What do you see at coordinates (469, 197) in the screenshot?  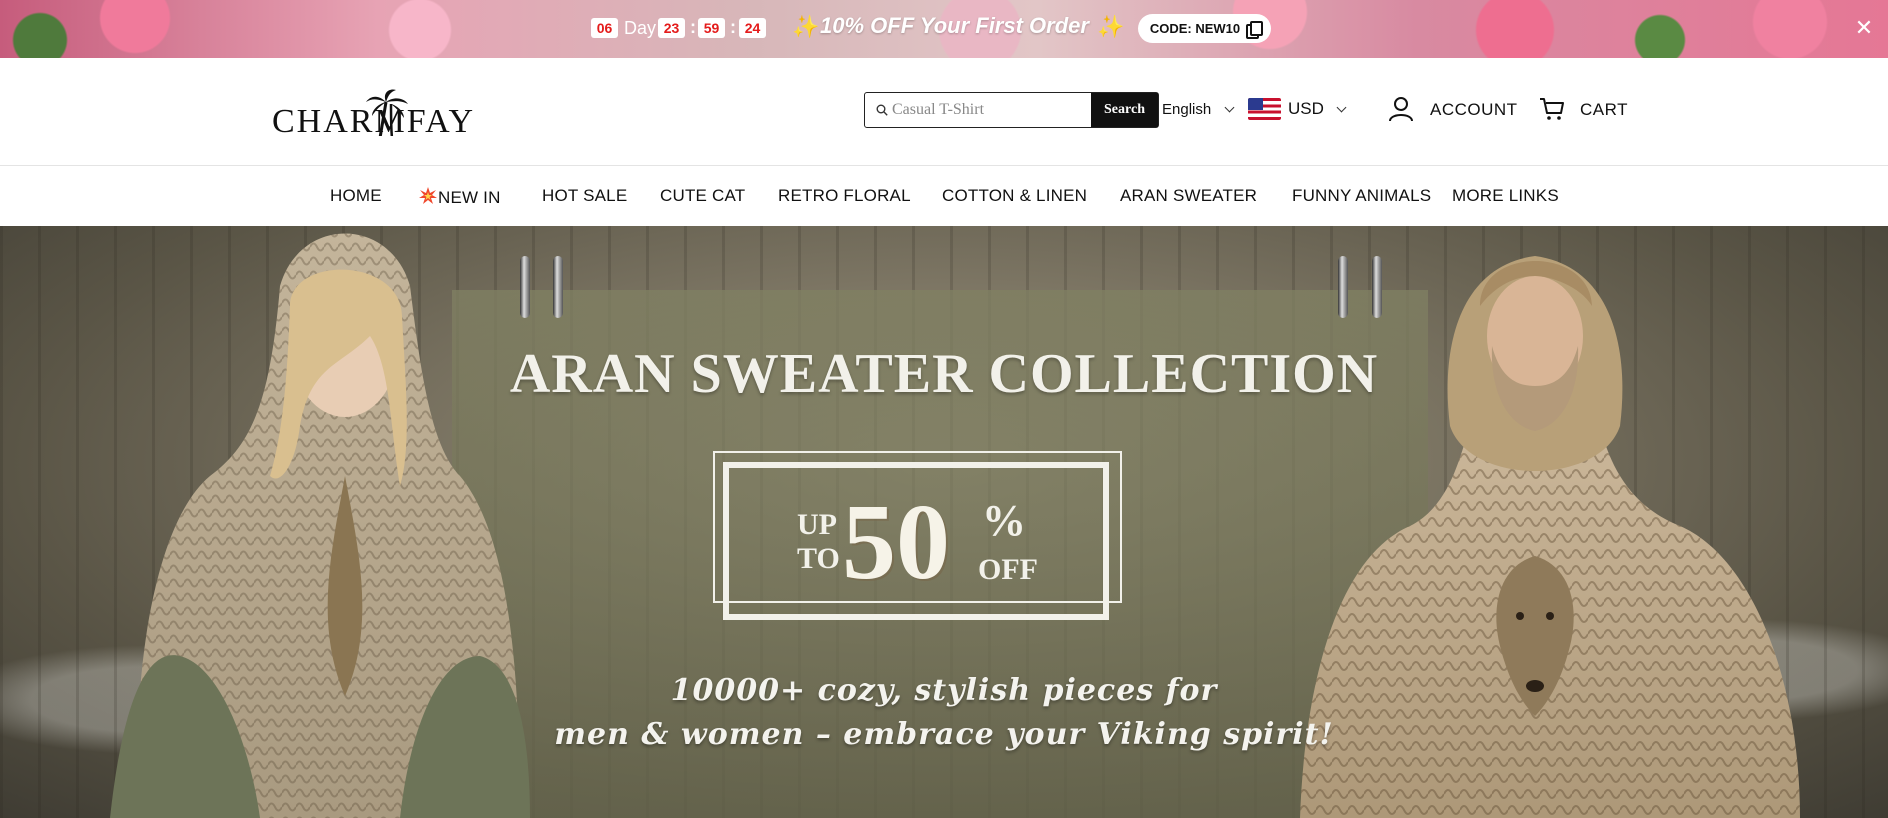 I see `nav-item-label: NEW IN` at bounding box center [469, 197].